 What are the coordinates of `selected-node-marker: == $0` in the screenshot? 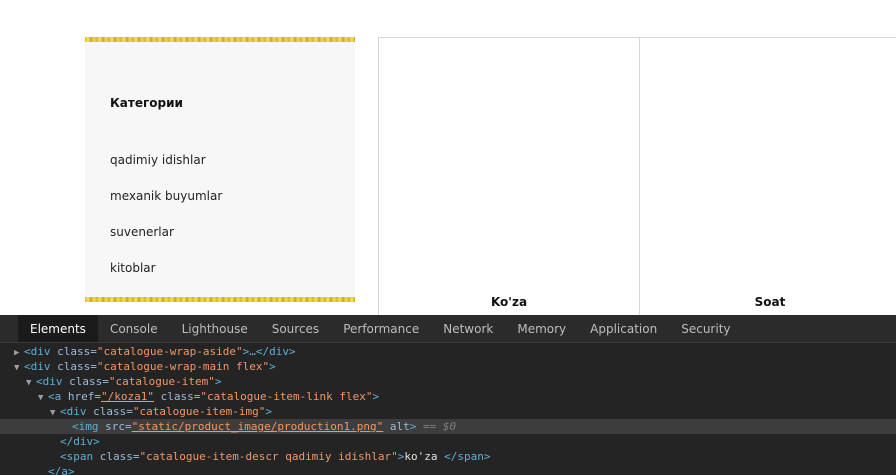 It's located at (436, 426).